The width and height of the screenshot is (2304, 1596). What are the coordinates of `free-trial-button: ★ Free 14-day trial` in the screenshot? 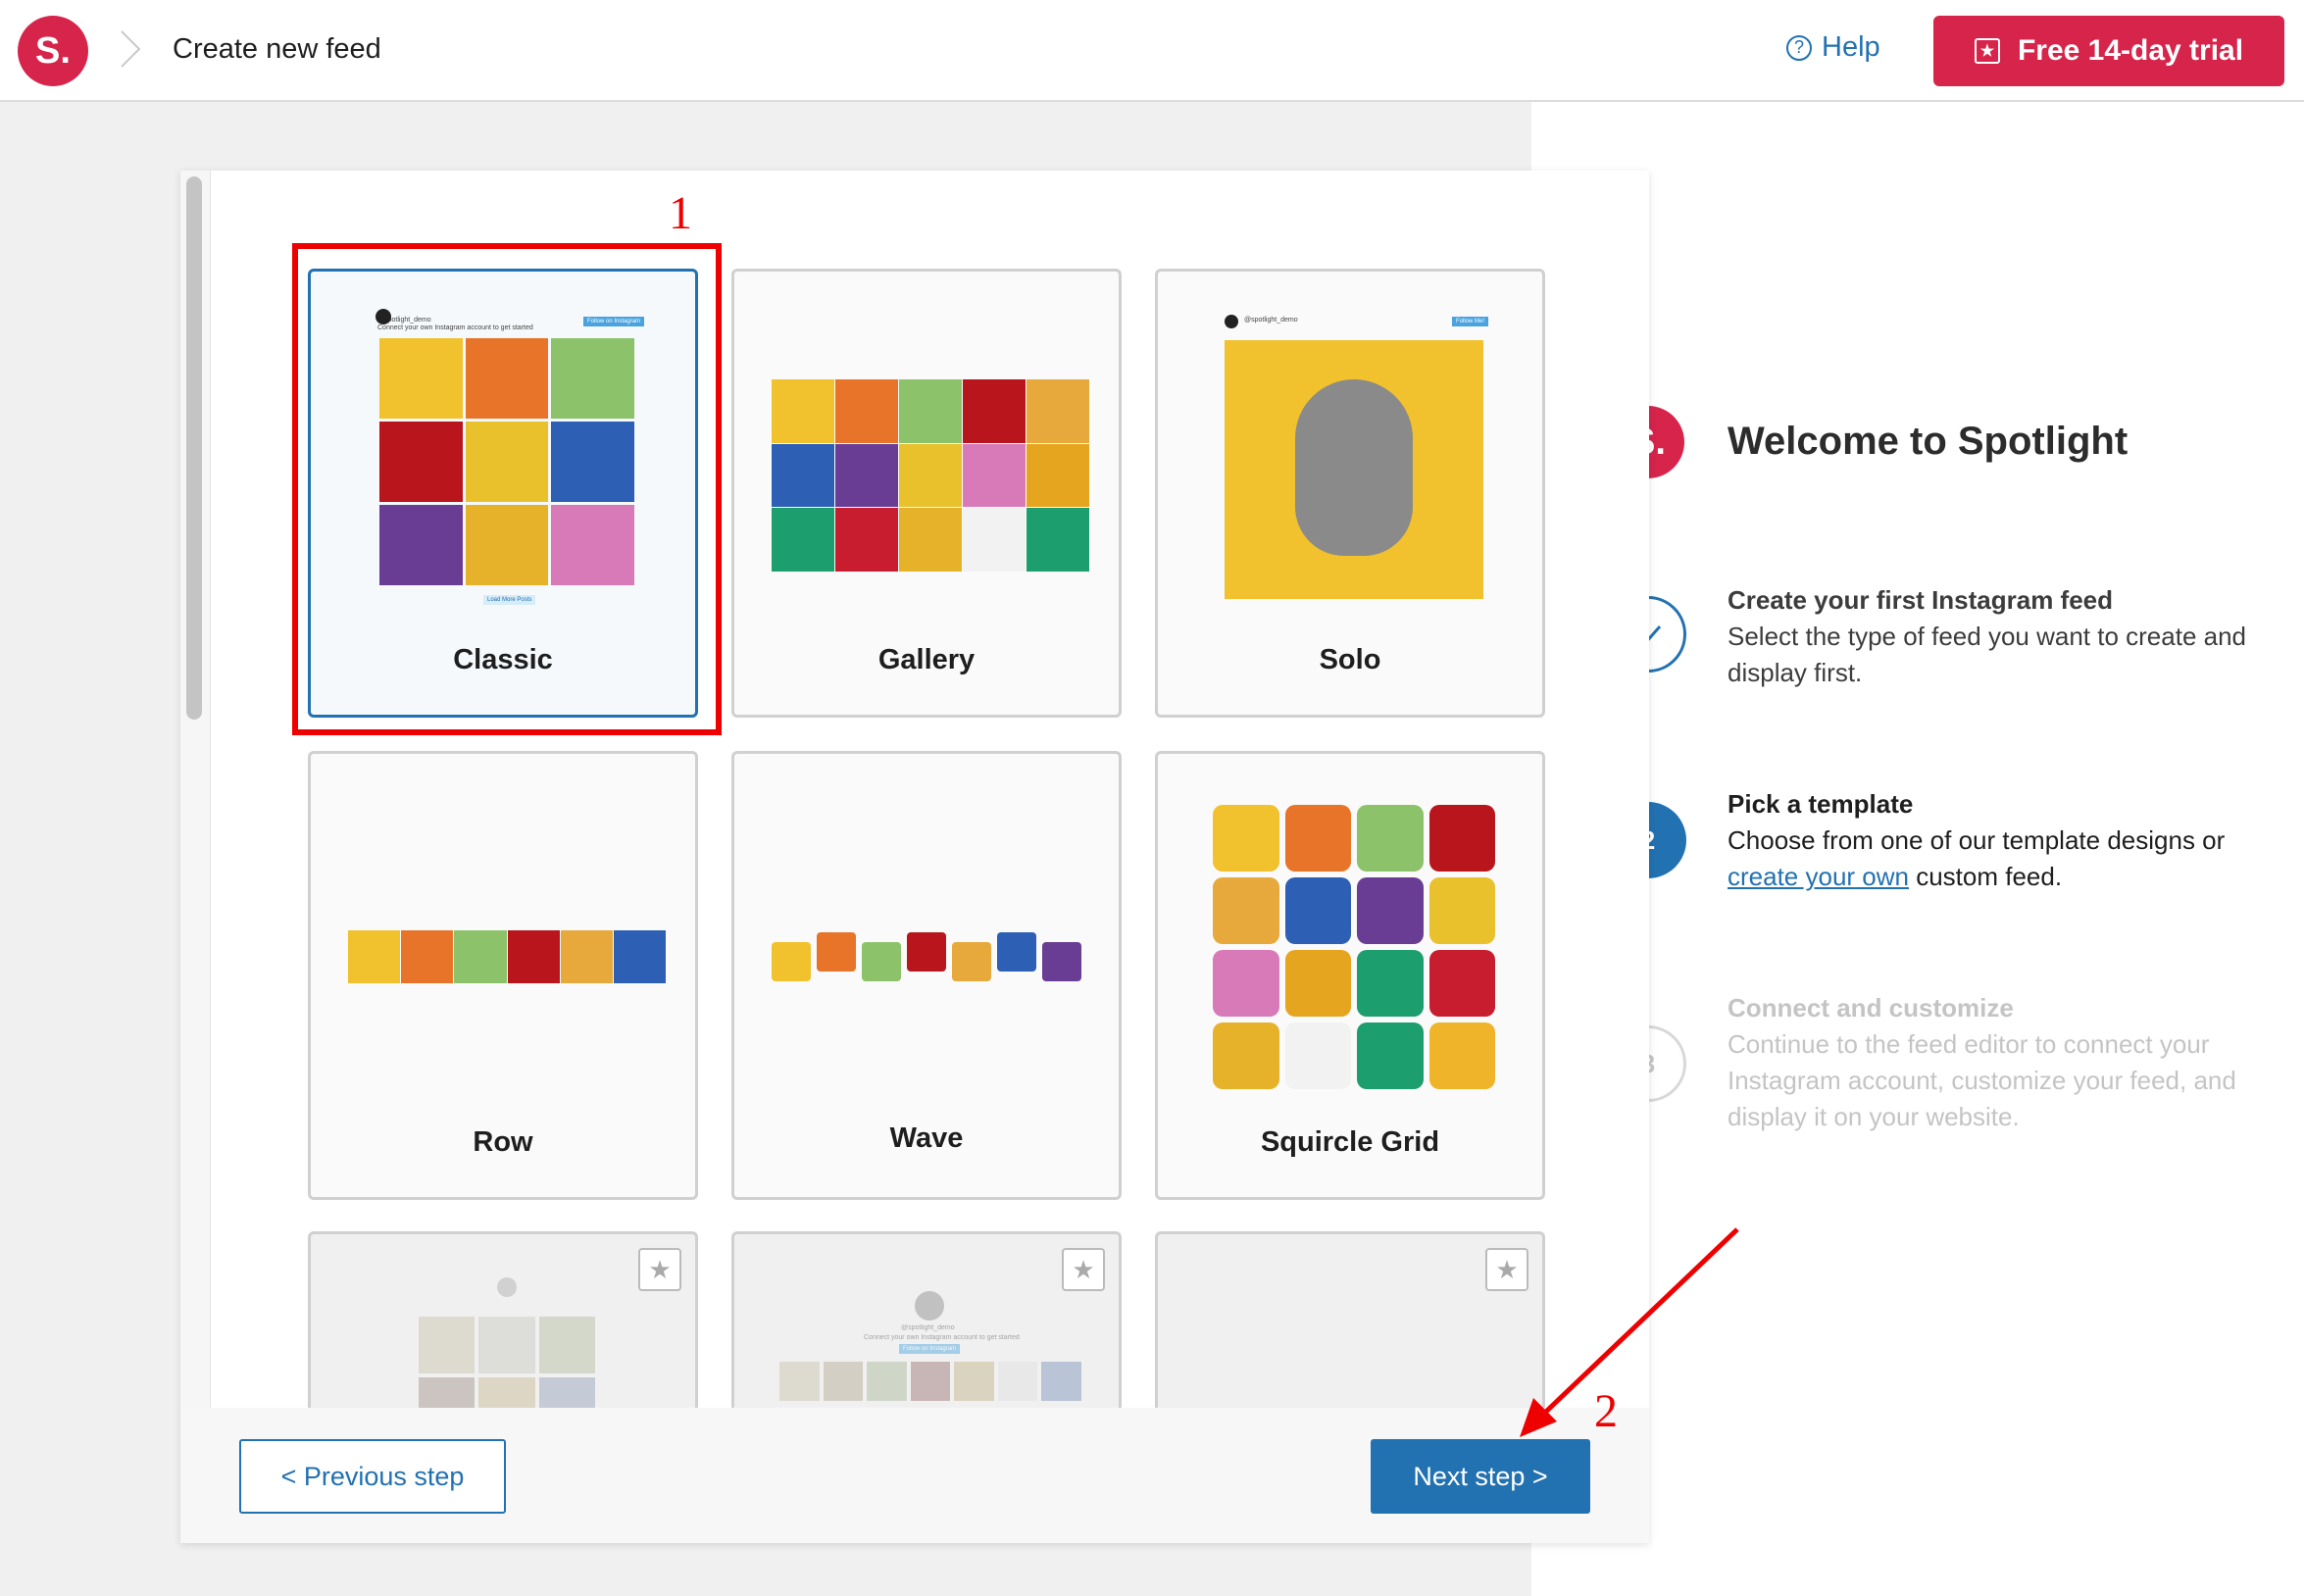 It's located at (2108, 51).